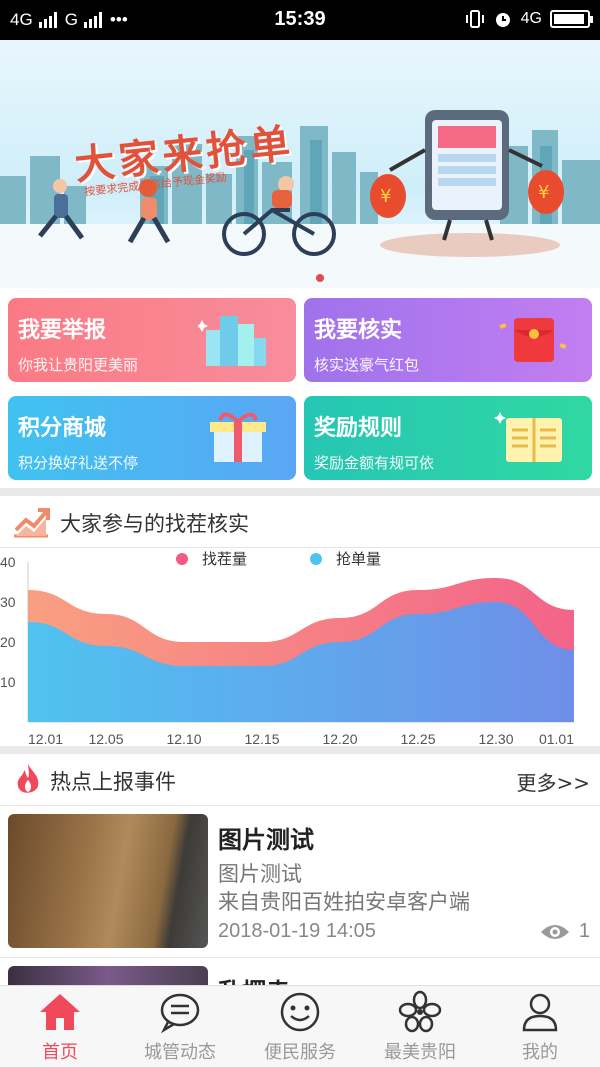  What do you see at coordinates (8, 682) in the screenshot?
I see `y-tick-label: 10` at bounding box center [8, 682].